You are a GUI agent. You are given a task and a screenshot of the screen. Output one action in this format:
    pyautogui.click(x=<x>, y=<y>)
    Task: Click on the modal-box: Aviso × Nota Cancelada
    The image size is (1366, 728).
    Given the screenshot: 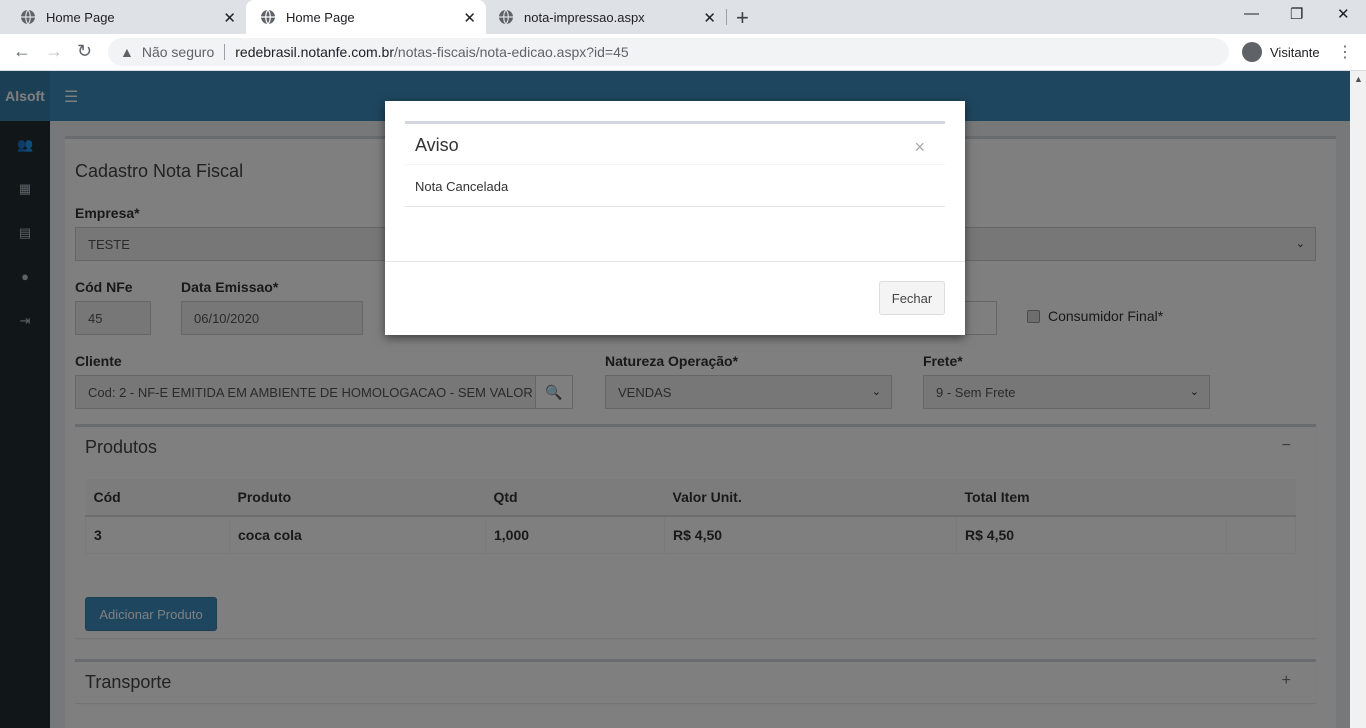 What is the action you would take?
    pyautogui.click(x=675, y=164)
    